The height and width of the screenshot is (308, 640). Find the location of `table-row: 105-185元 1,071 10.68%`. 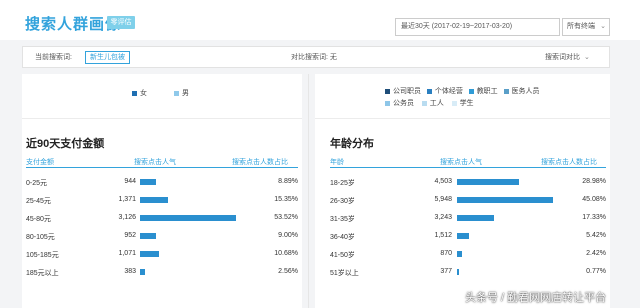

table-row: 105-185元 1,071 10.68% is located at coordinates (162, 254).